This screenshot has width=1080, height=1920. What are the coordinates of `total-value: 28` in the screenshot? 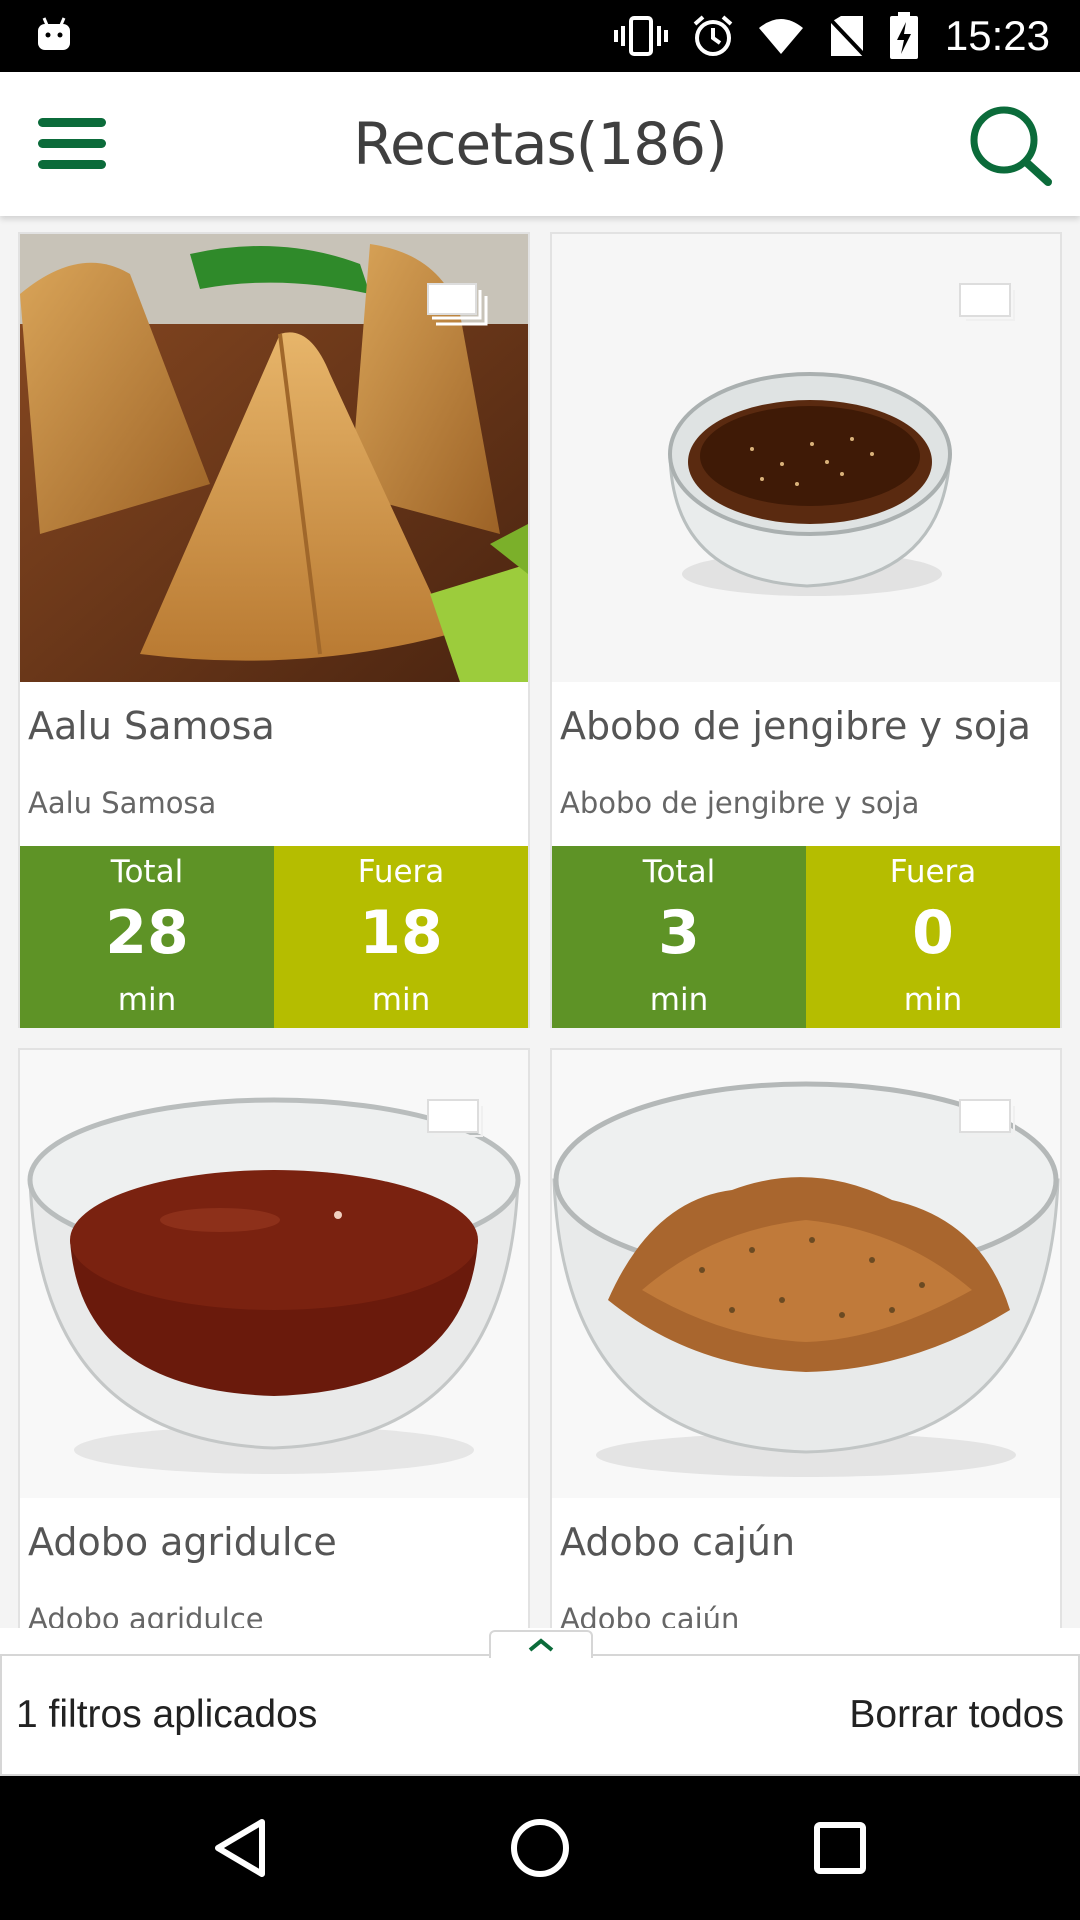 It's located at (147, 933).